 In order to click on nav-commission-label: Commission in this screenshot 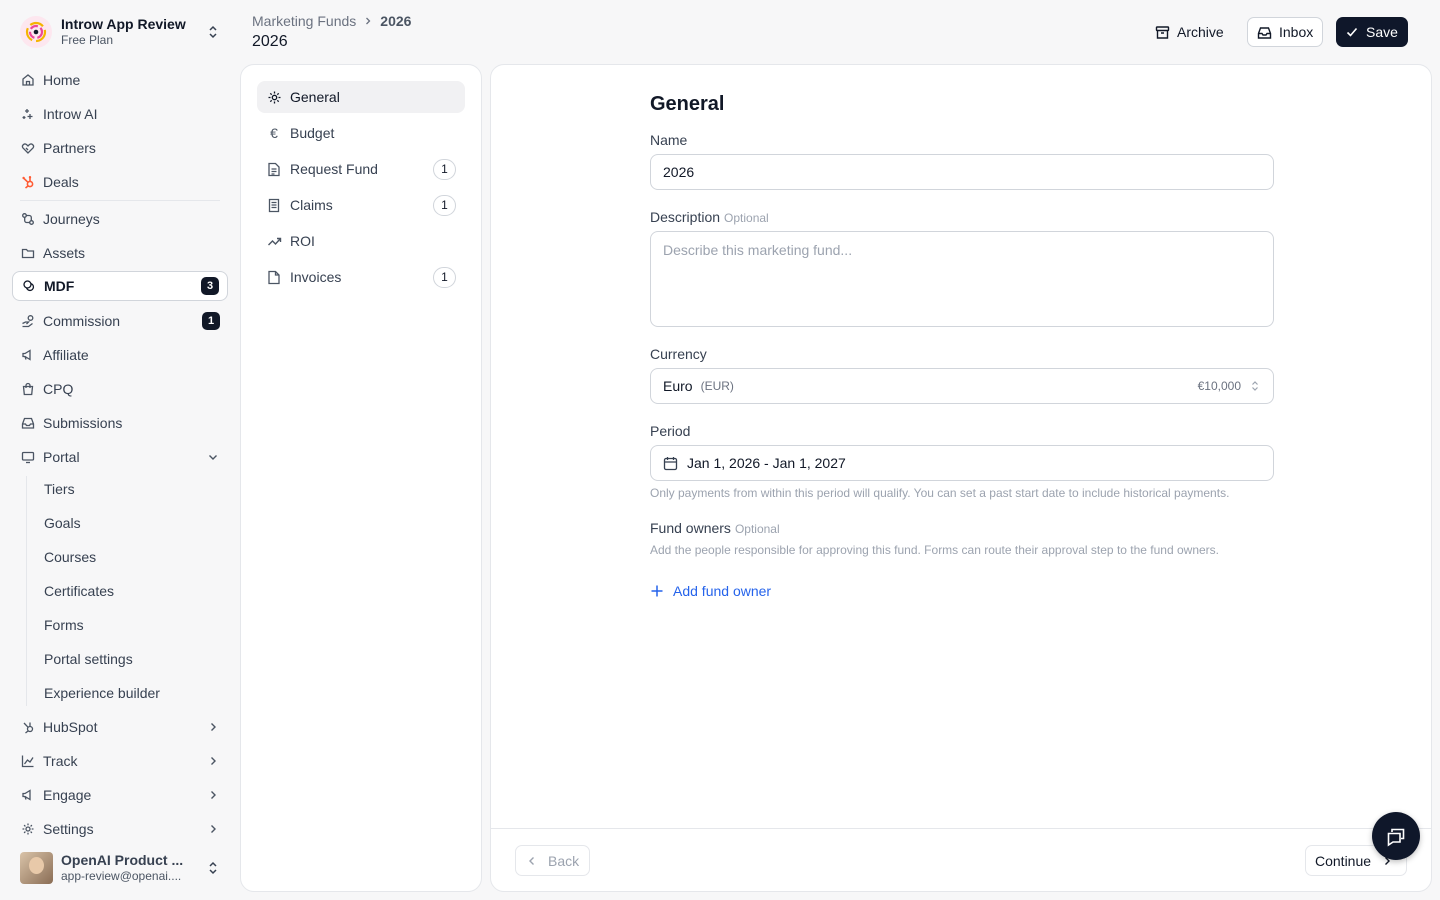, I will do `click(82, 321)`.